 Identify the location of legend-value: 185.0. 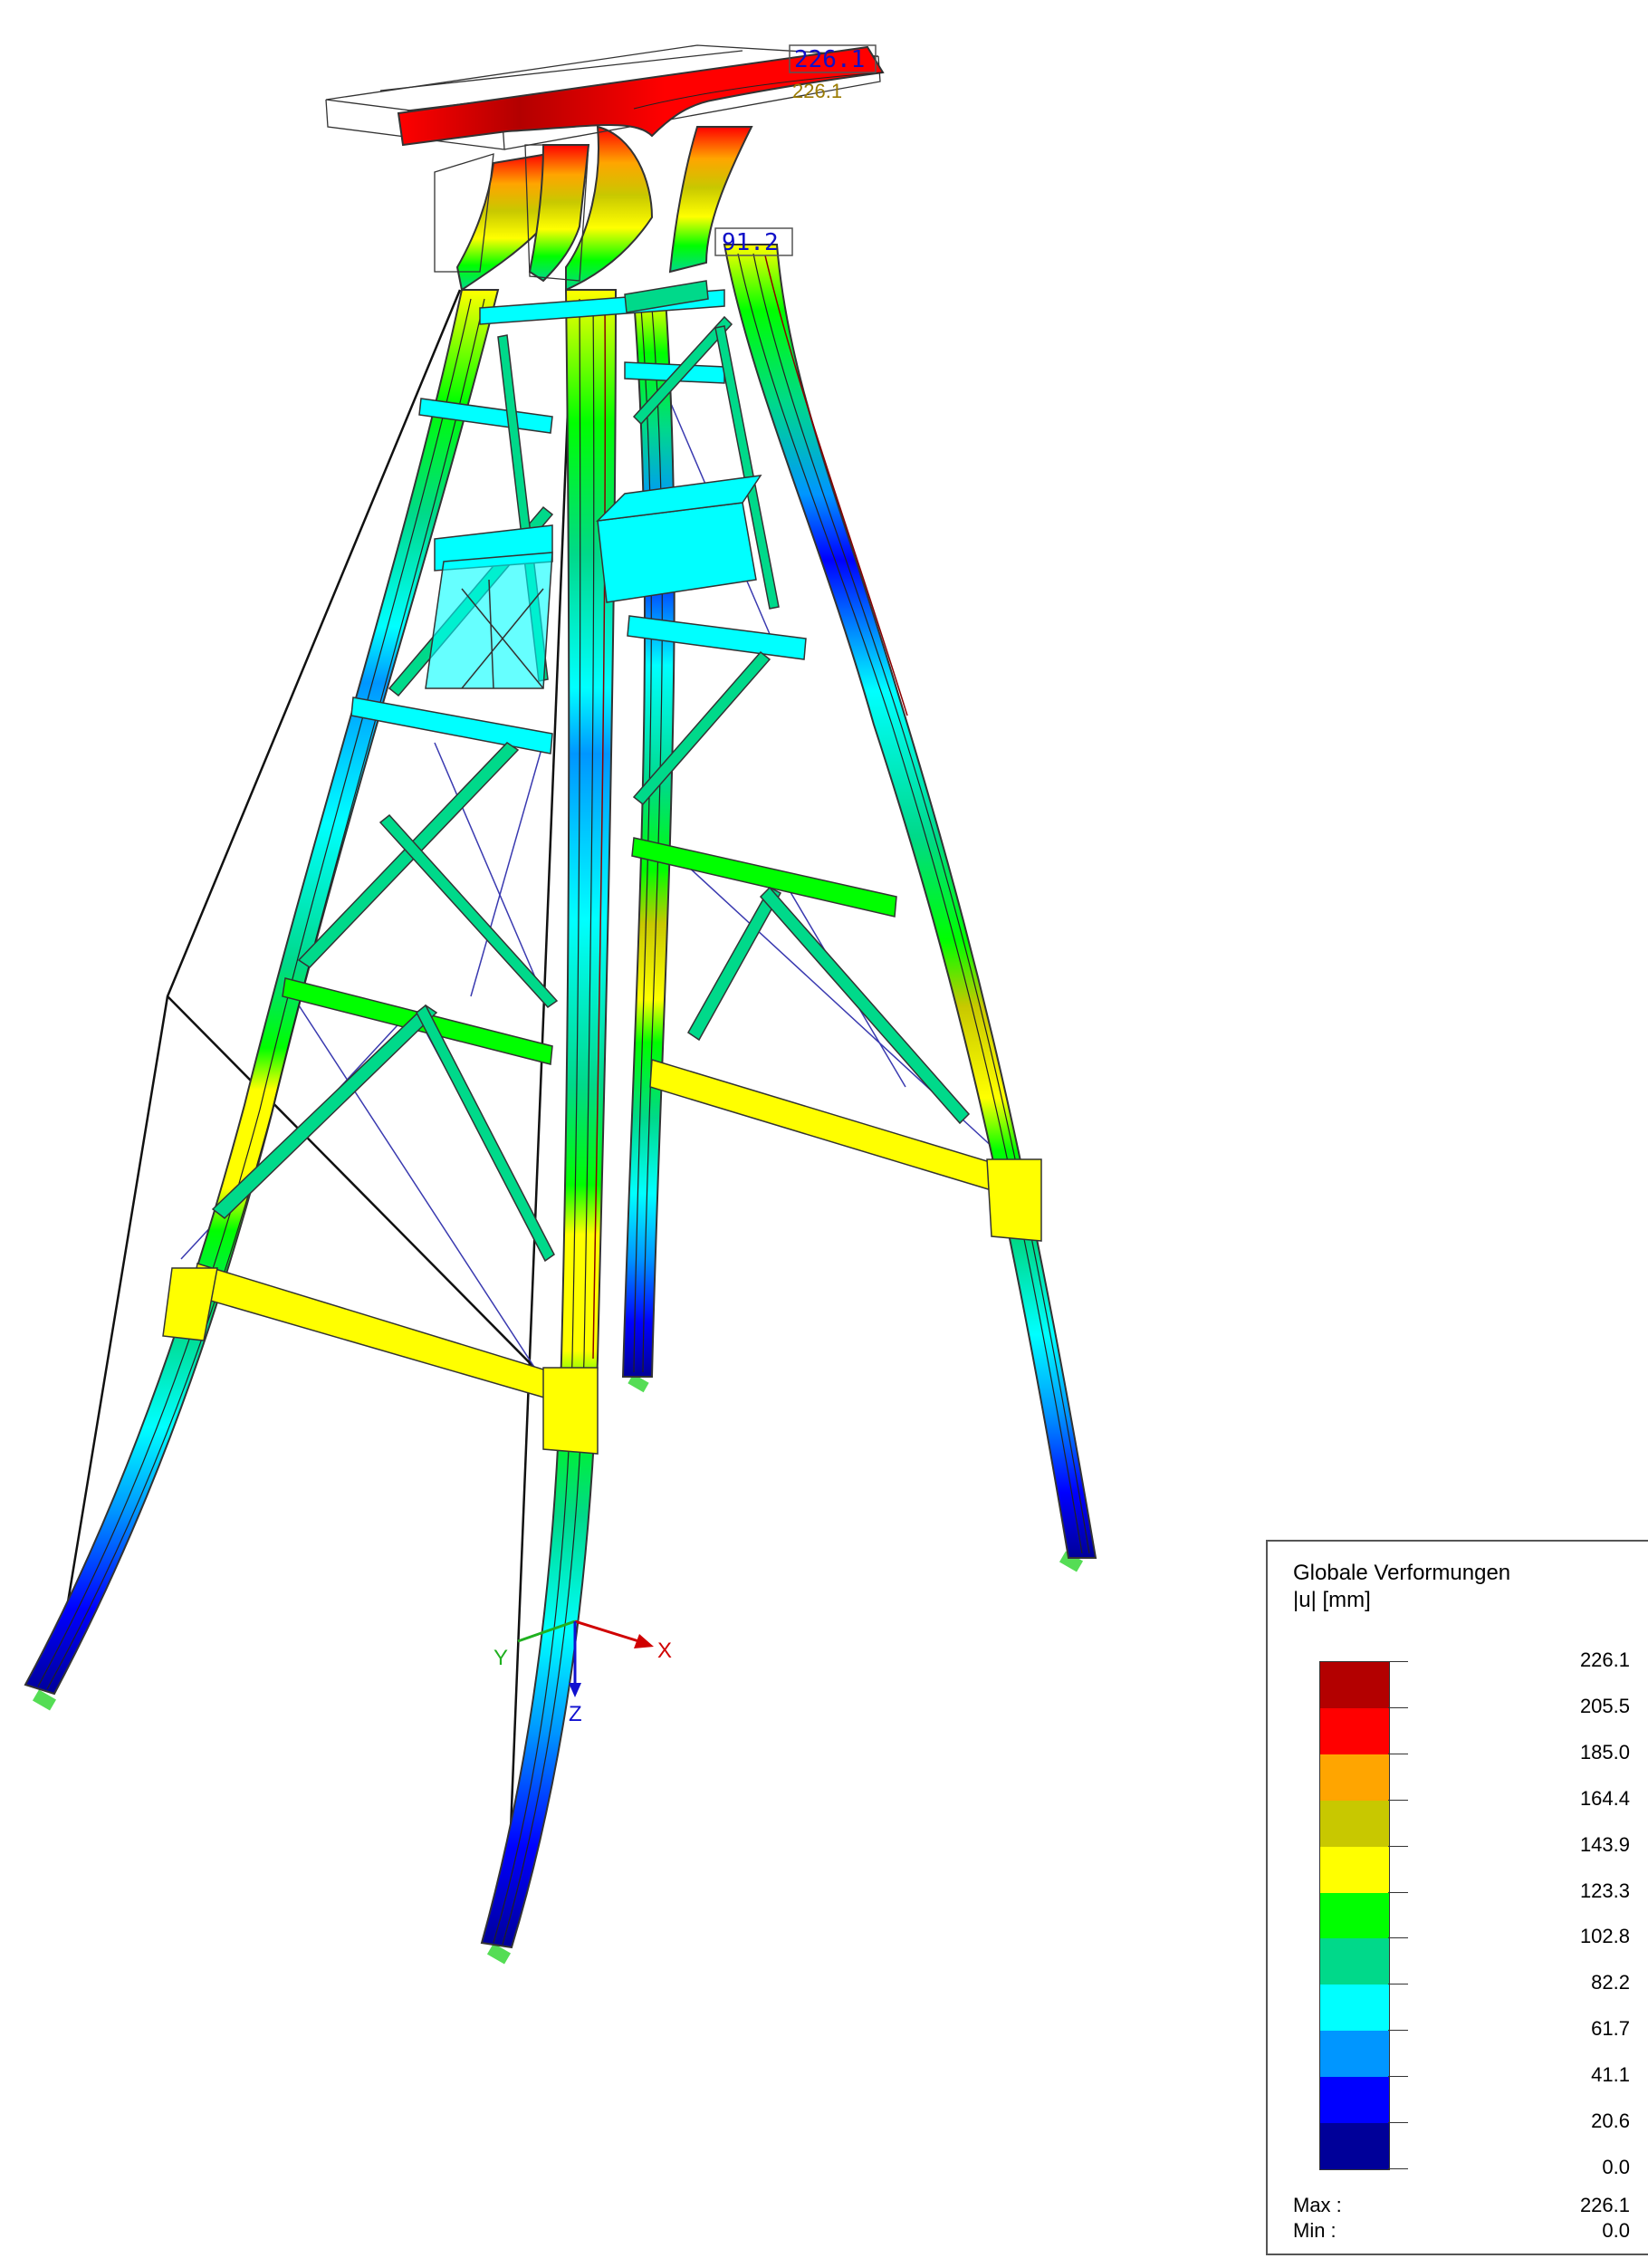
(1605, 1752).